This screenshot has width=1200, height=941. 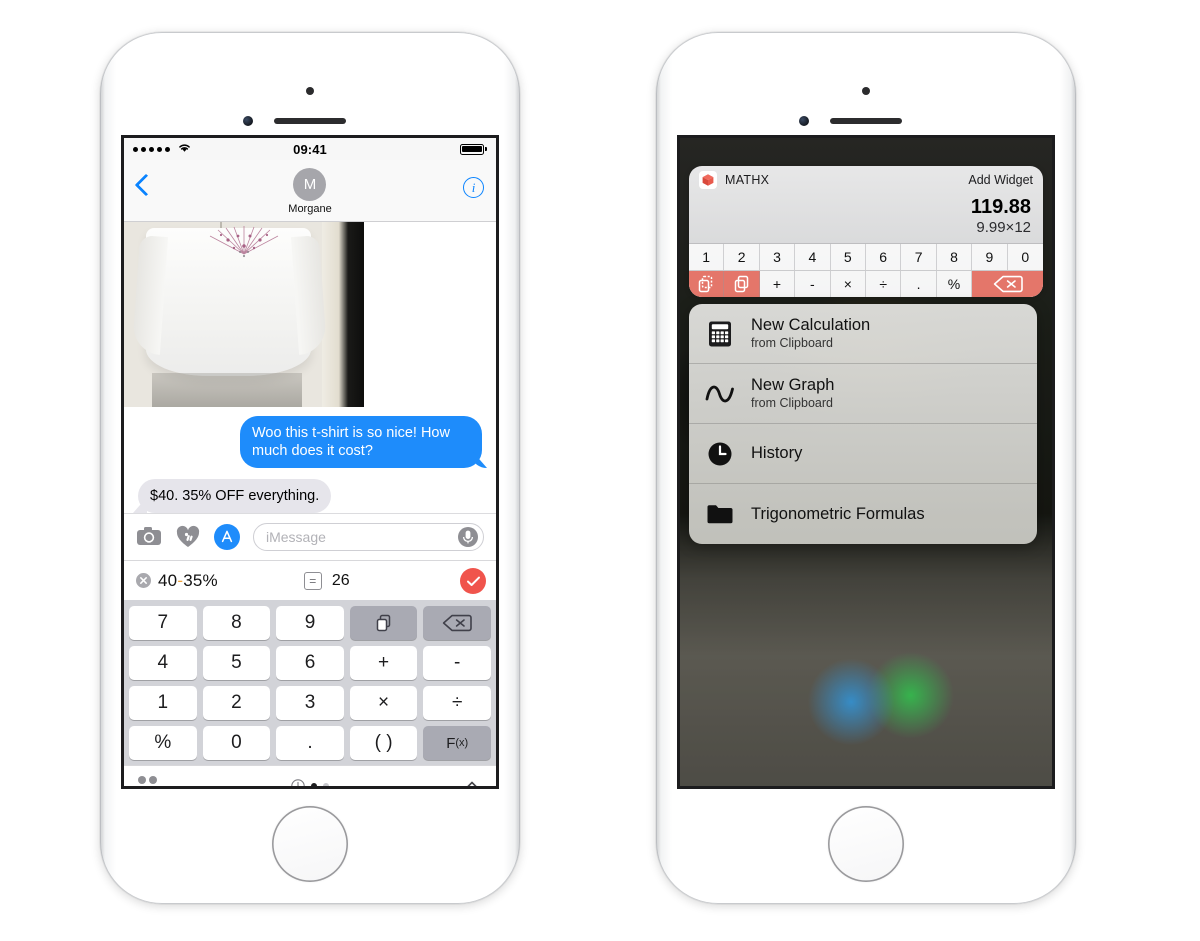 I want to click on message-bubble-incoming: $40. 35% OFF everything., so click(x=235, y=496).